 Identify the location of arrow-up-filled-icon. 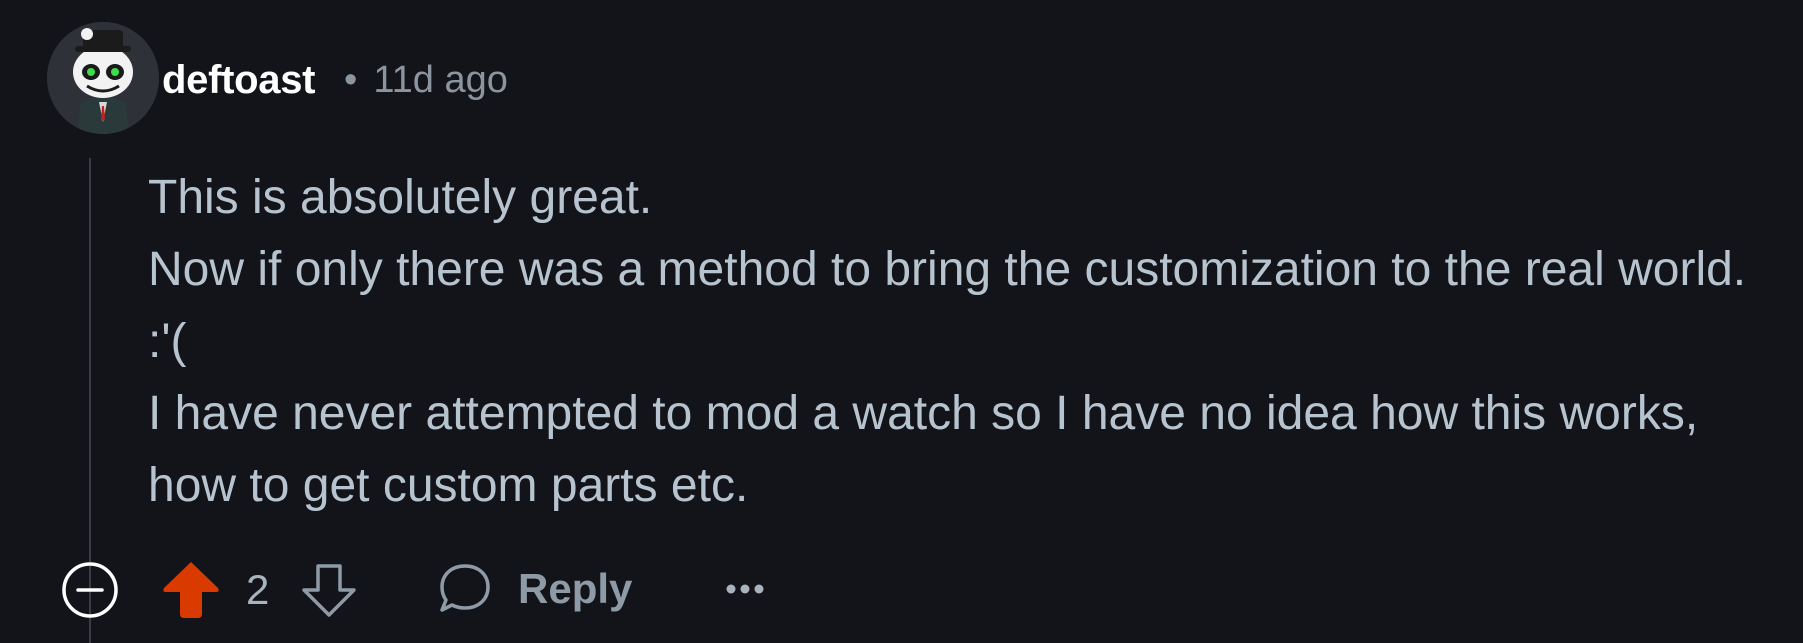
(191, 590).